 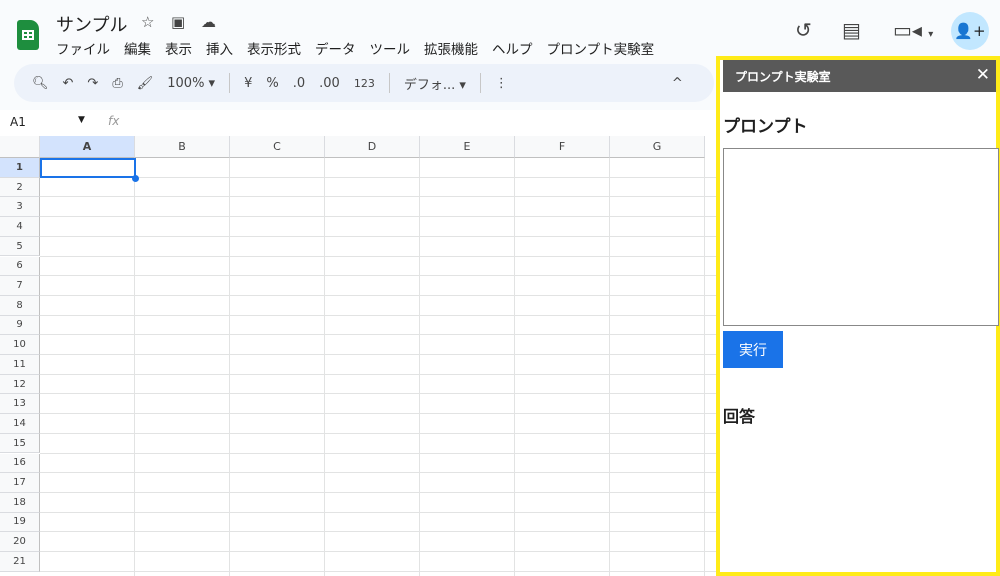 What do you see at coordinates (512, 48) in the screenshot?
I see `menu-item: ヘルプ` at bounding box center [512, 48].